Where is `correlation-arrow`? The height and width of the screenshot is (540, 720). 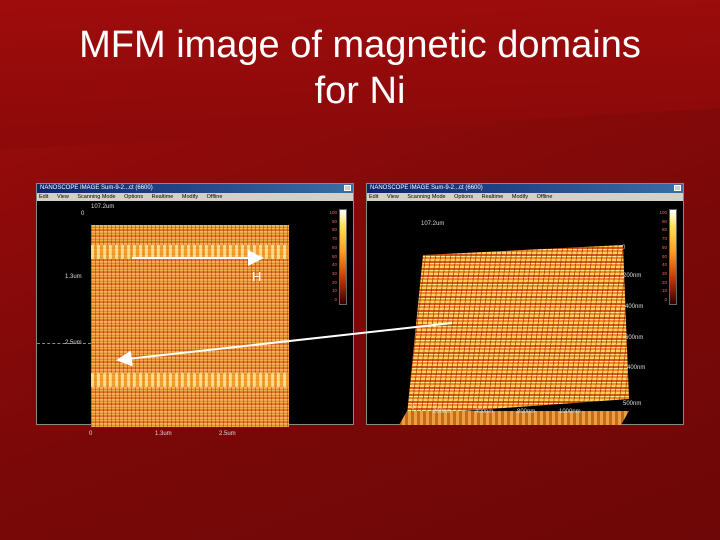
correlation-arrow is located at coordinates (284, 344).